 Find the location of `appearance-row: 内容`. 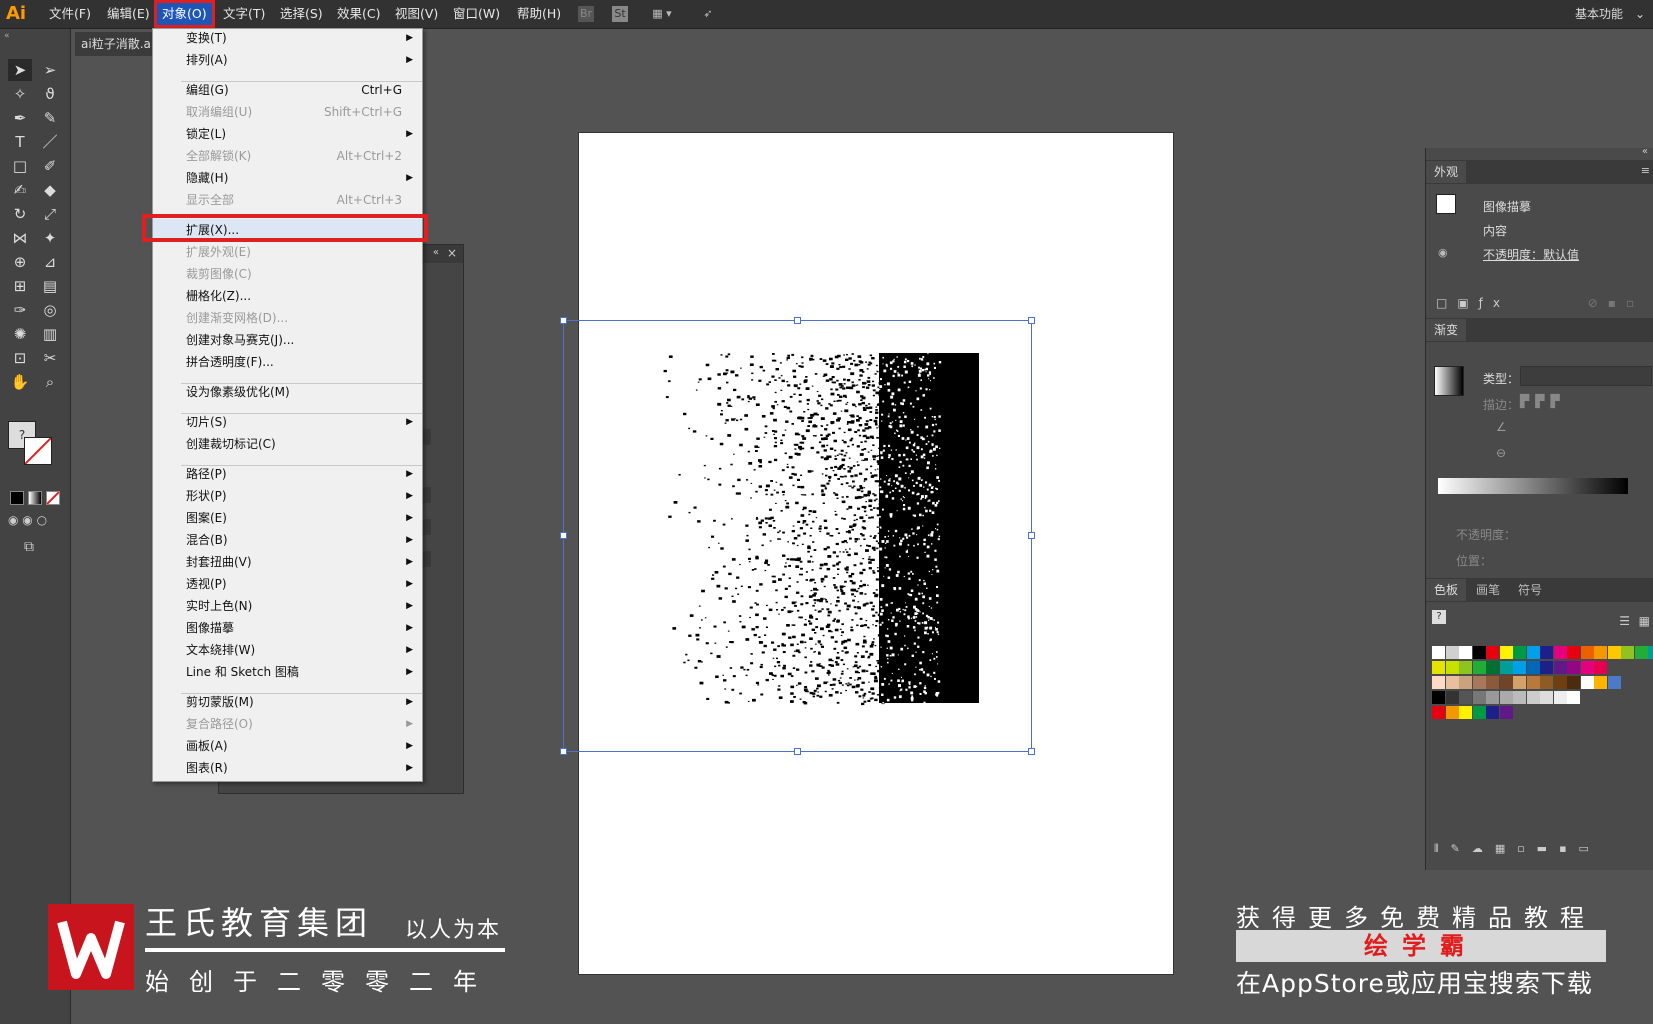

appearance-row: 内容 is located at coordinates (1495, 230).